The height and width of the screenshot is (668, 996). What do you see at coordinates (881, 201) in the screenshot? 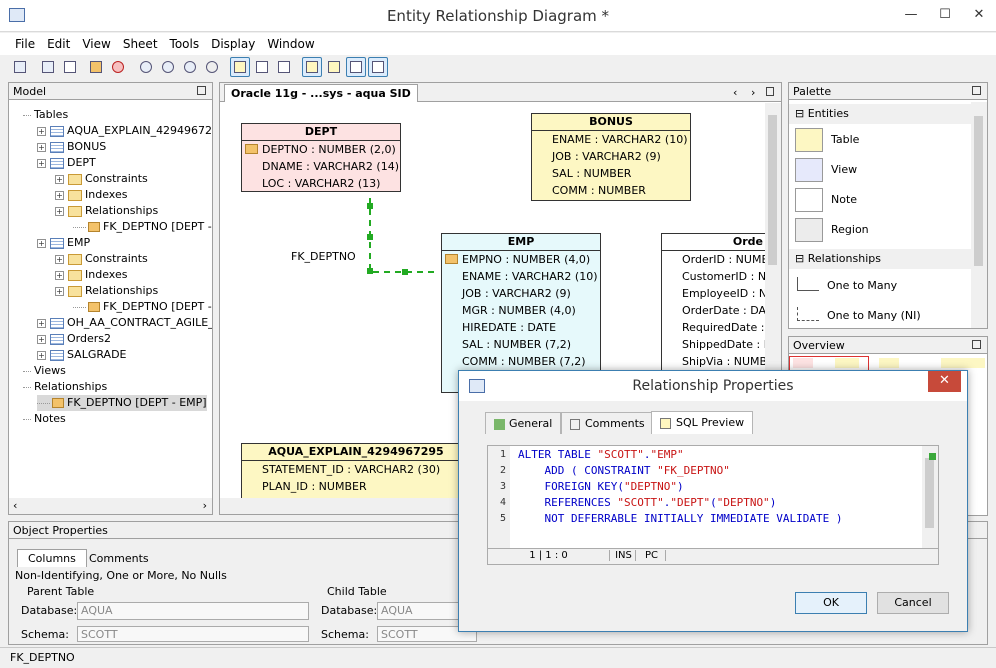
I see `palette-item-note: Note` at bounding box center [881, 201].